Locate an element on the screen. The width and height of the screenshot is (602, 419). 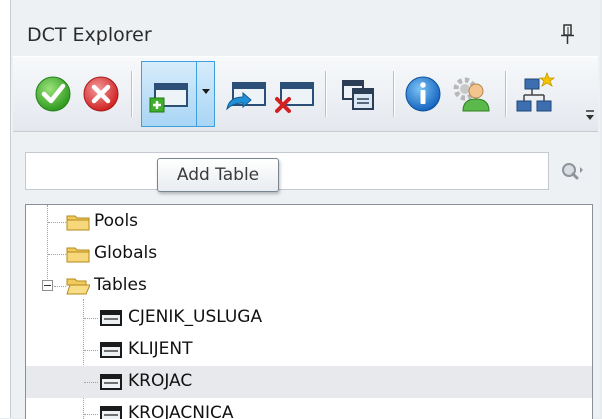
collapse-icon is located at coordinates (47, 285).